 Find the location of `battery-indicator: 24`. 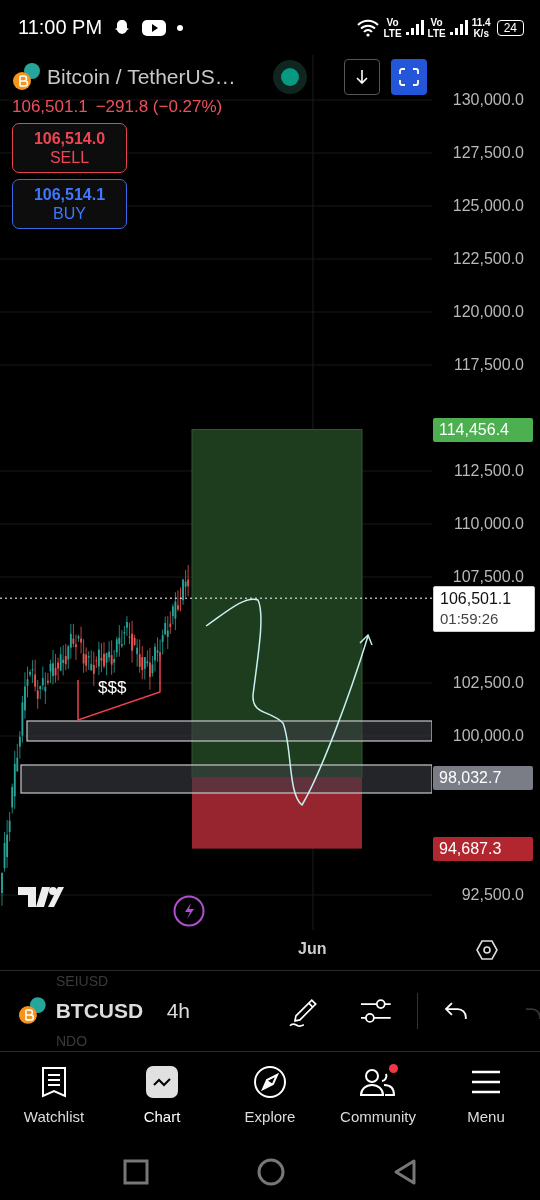

battery-indicator: 24 is located at coordinates (510, 27).